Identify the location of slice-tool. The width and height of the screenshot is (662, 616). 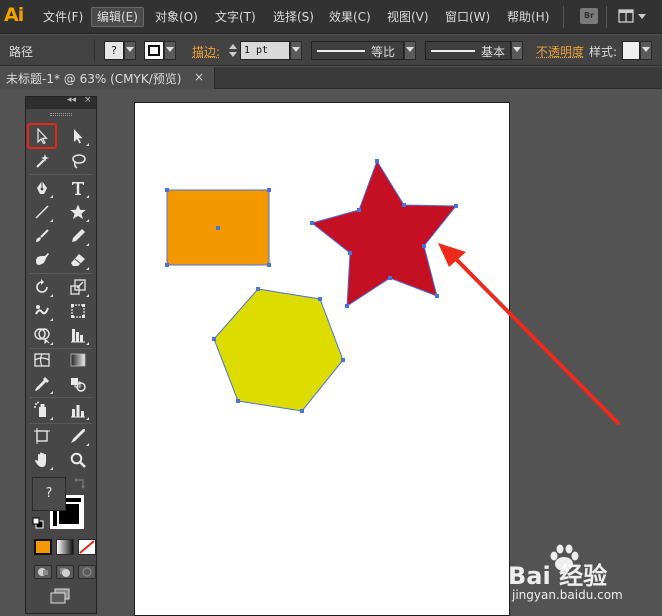
(78, 436).